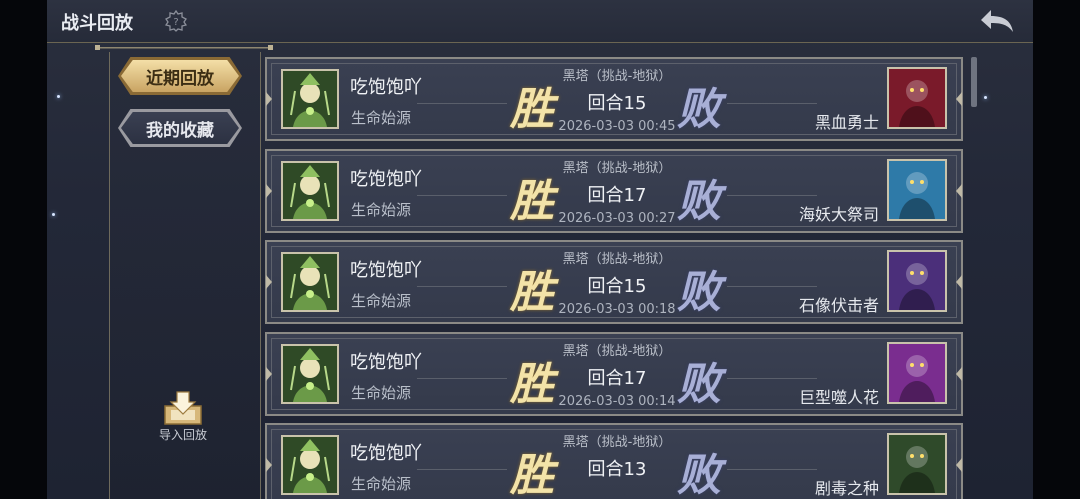 This screenshot has height=499, width=1080. What do you see at coordinates (617, 309) in the screenshot?
I see `battle-time: 2026-03-03 00:18` at bounding box center [617, 309].